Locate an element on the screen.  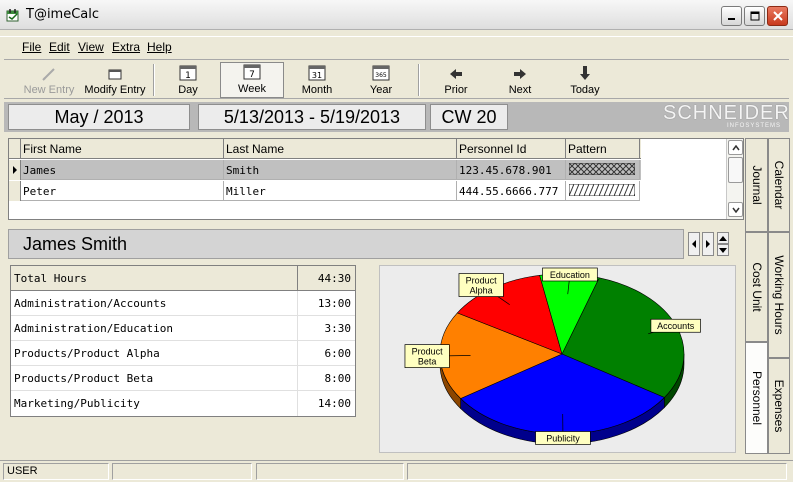
svg-text: 31 is located at coordinates (317, 75).